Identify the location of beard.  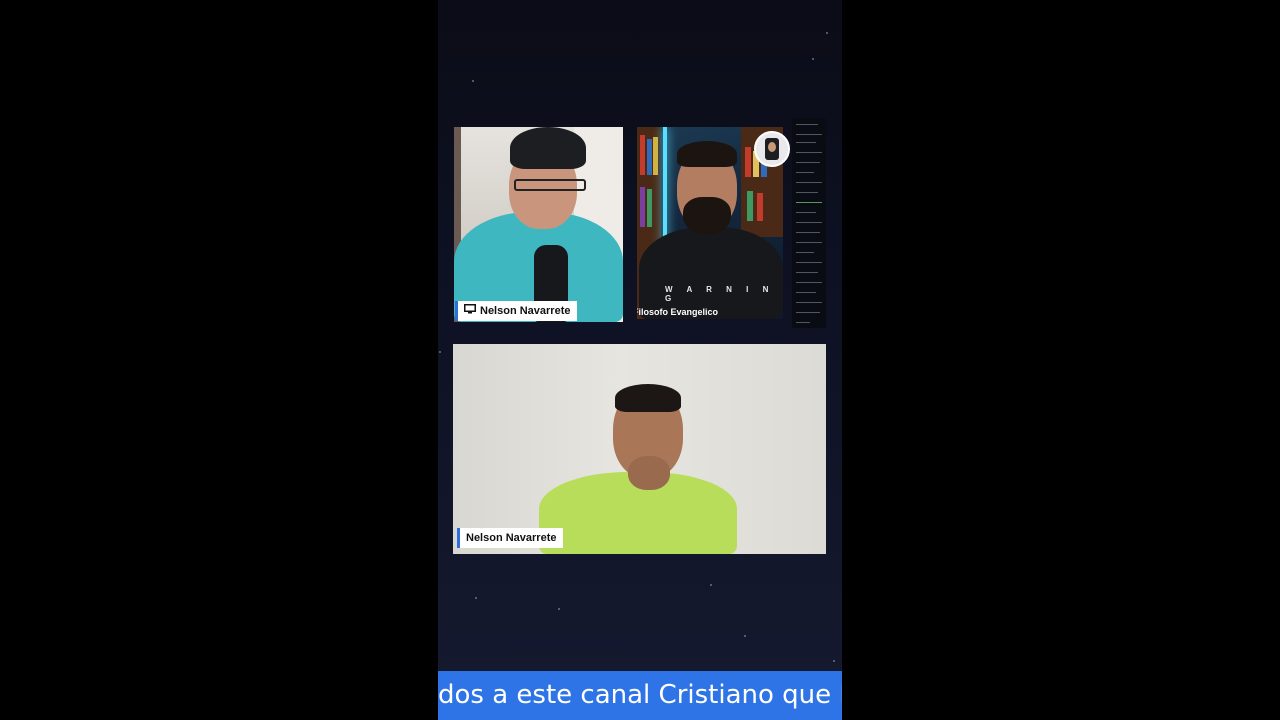
(707, 216).